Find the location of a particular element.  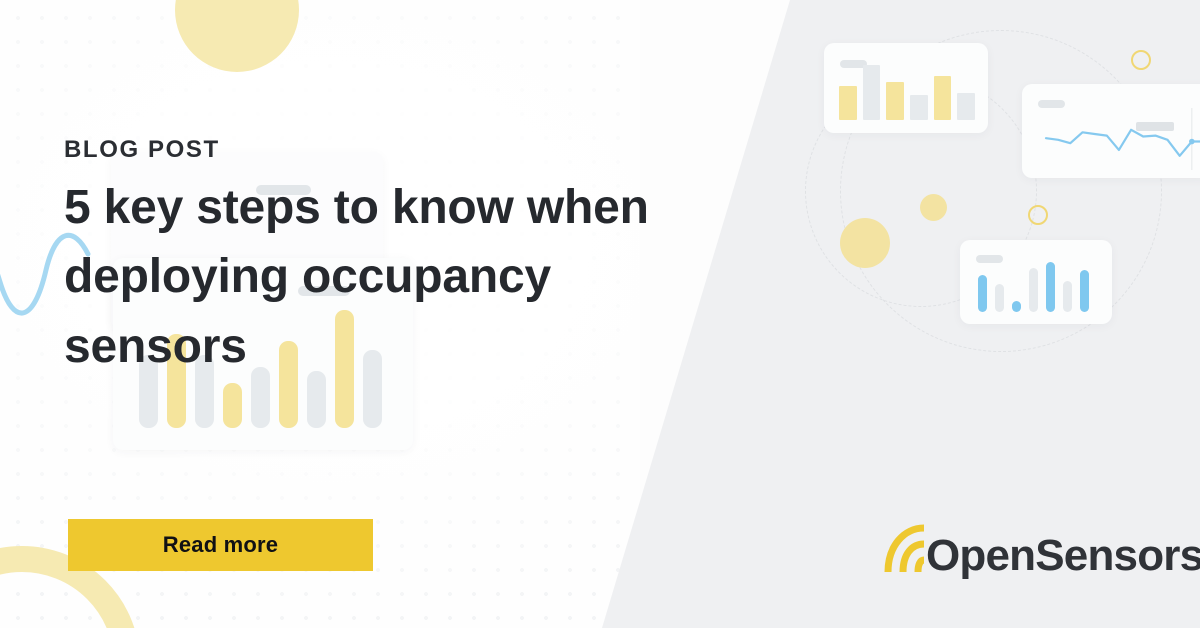

signal-waves-icon is located at coordinates (904, 548).